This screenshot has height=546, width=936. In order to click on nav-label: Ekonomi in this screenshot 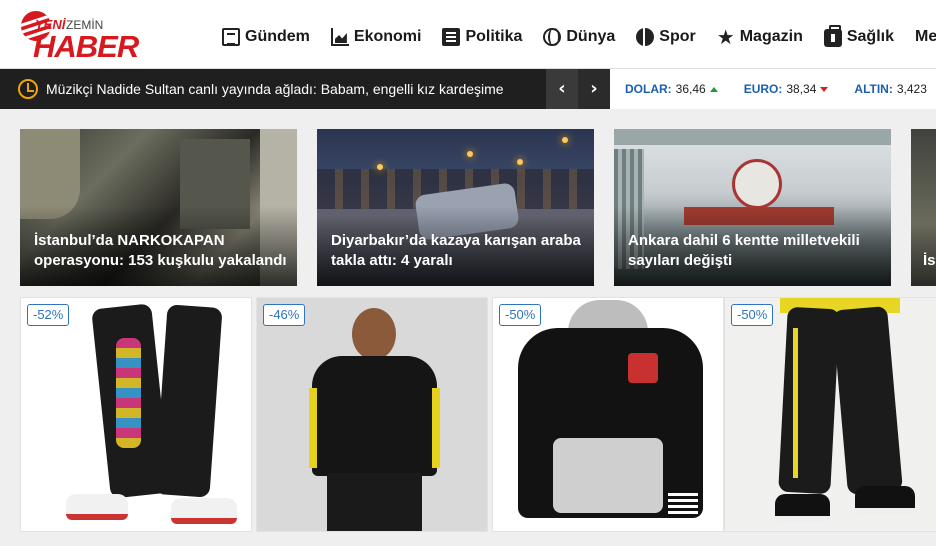, I will do `click(387, 36)`.